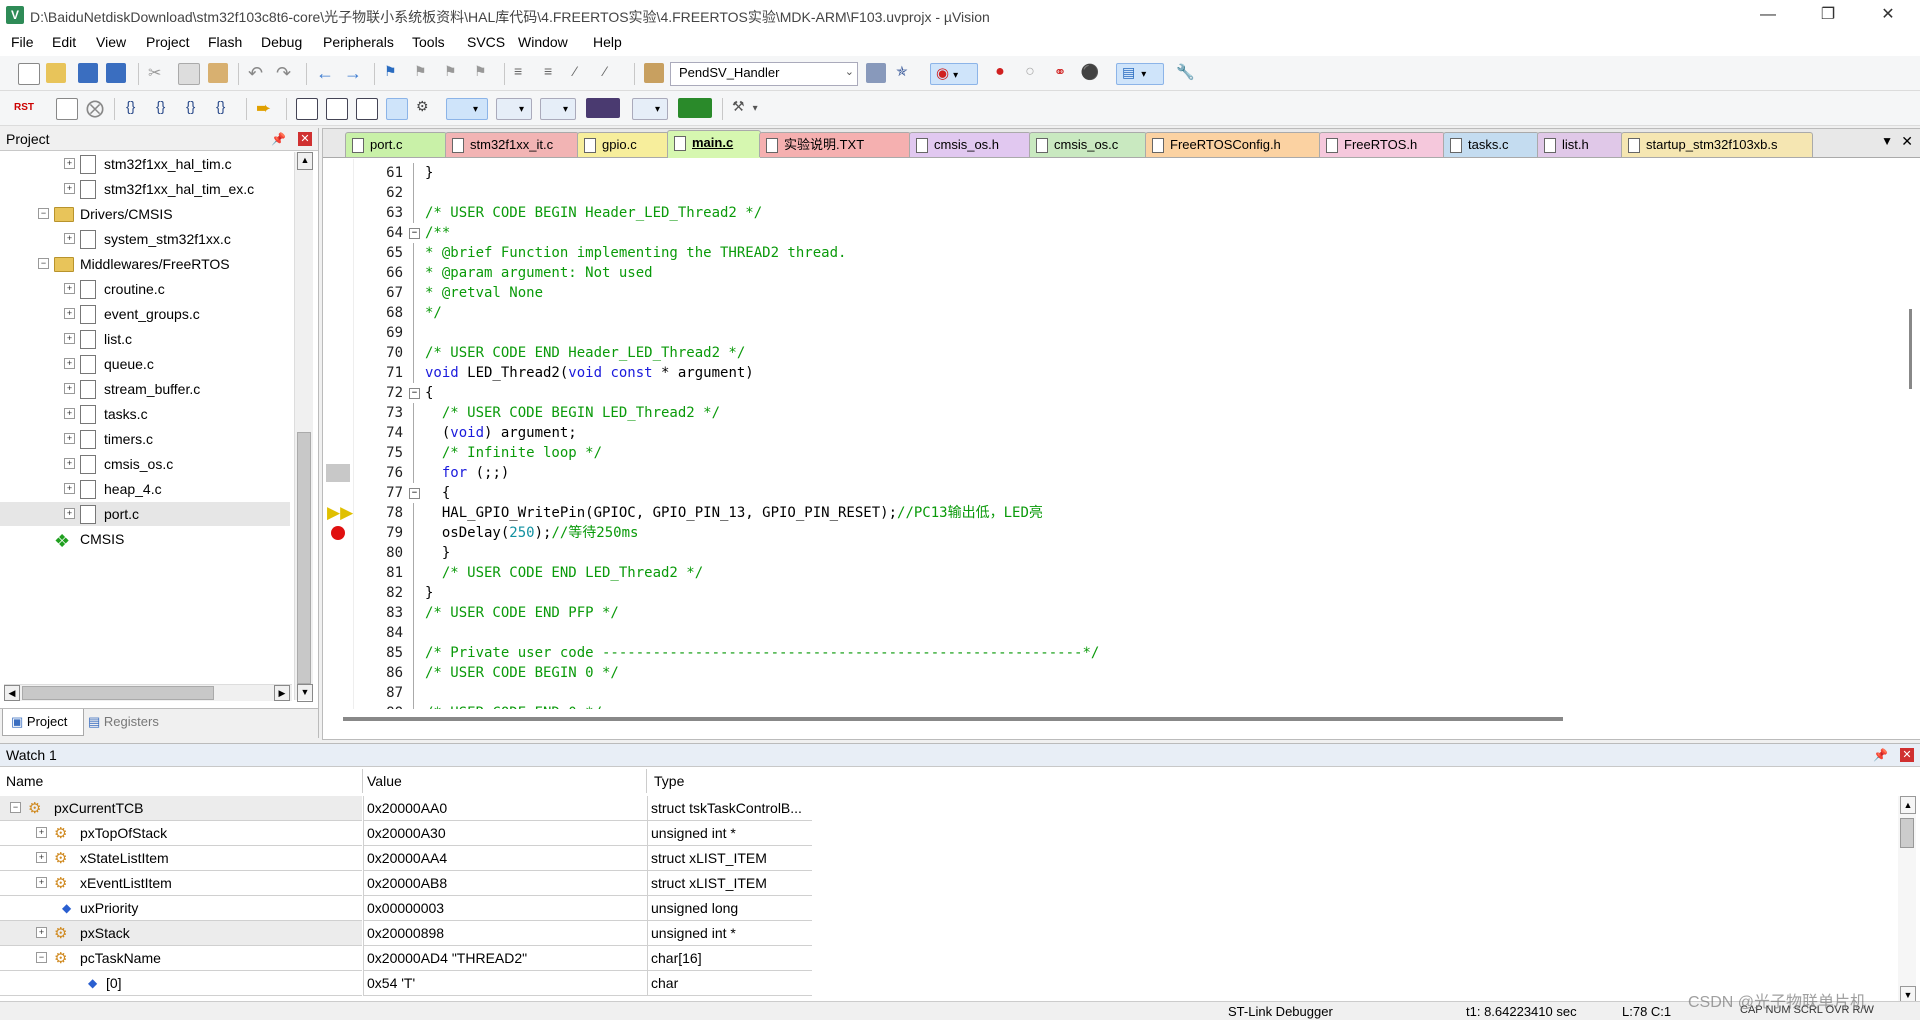 The width and height of the screenshot is (1920, 1020). What do you see at coordinates (43, 722) in the screenshot?
I see `tab-project: ▣ Project` at bounding box center [43, 722].